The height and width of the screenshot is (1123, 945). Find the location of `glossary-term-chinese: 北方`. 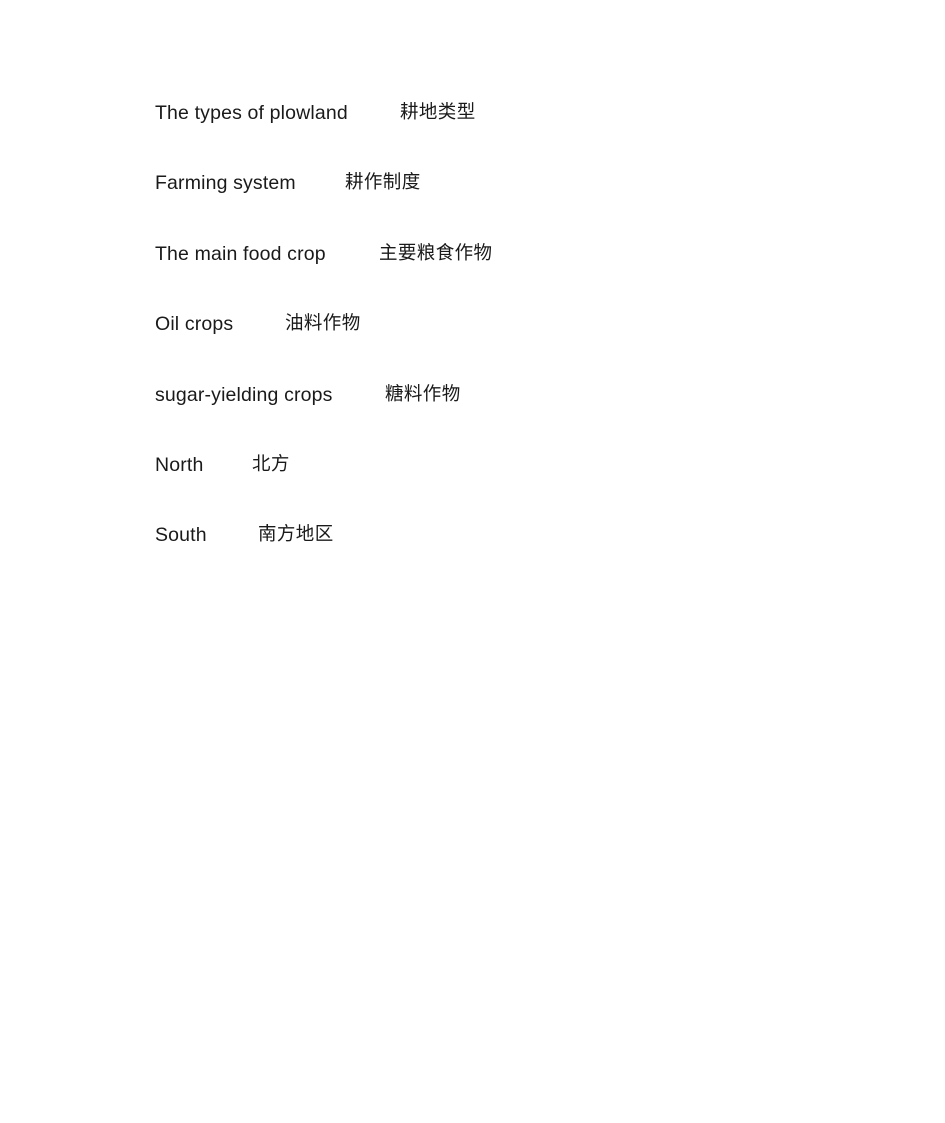

glossary-term-chinese: 北方 is located at coordinates (271, 464).